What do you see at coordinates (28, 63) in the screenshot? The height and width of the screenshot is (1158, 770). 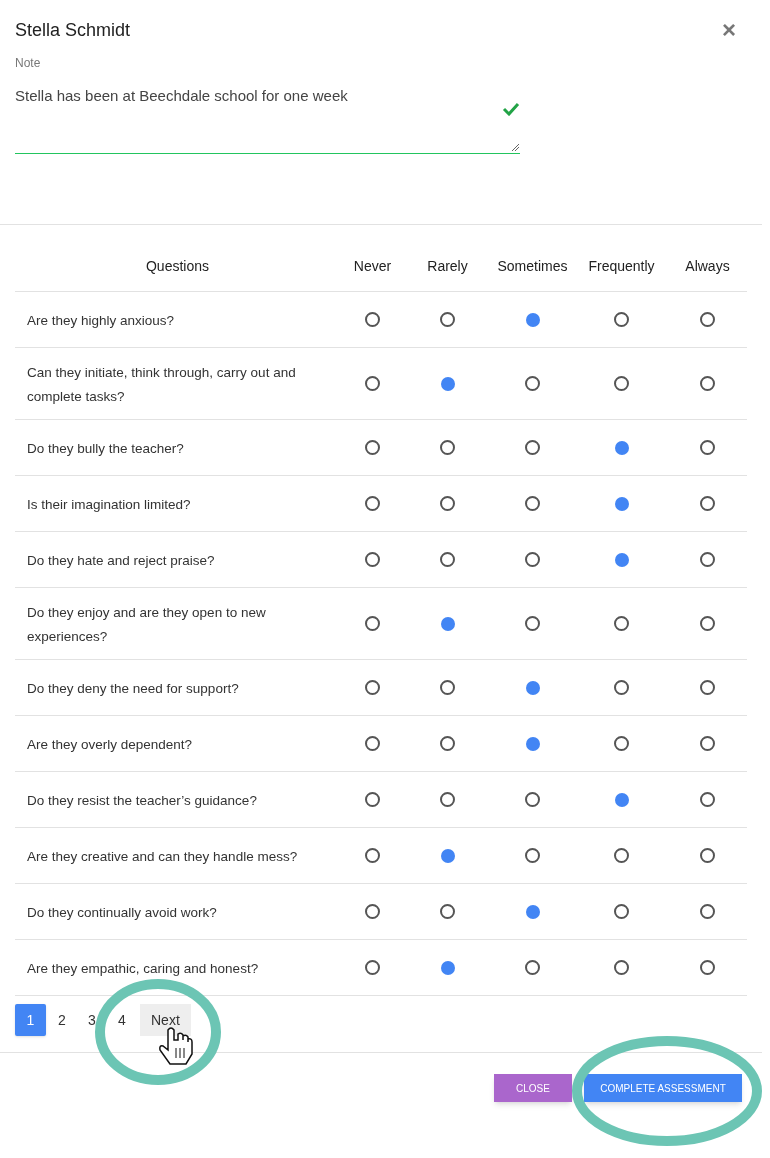 I see `note-label: Note` at bounding box center [28, 63].